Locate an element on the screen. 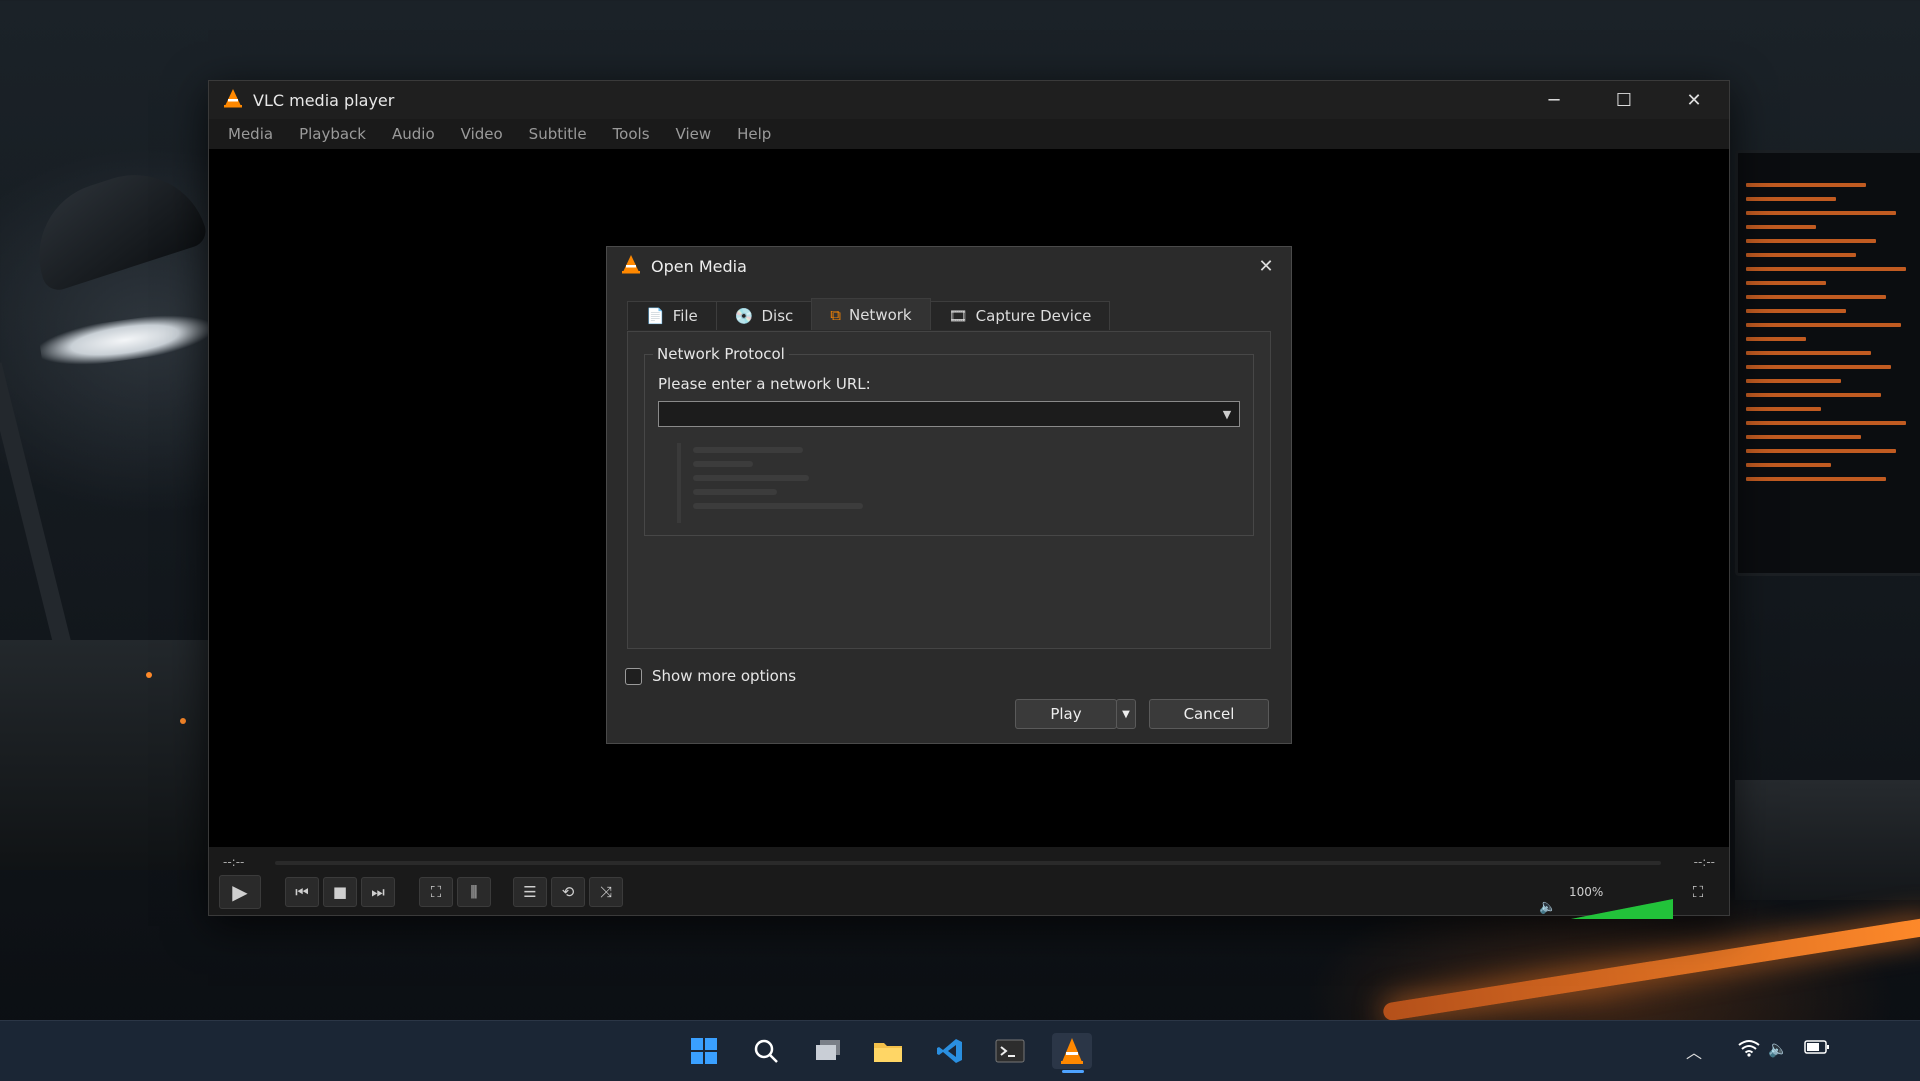 This screenshot has width=1920, height=1081. taskbar: ︿ 🔈 is located at coordinates (960, 1050).